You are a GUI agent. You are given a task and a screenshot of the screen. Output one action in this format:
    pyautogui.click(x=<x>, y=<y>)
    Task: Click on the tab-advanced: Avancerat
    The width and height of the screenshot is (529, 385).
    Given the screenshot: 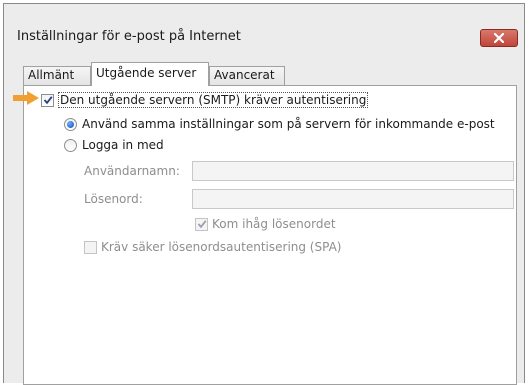 What is the action you would take?
    pyautogui.click(x=247, y=75)
    